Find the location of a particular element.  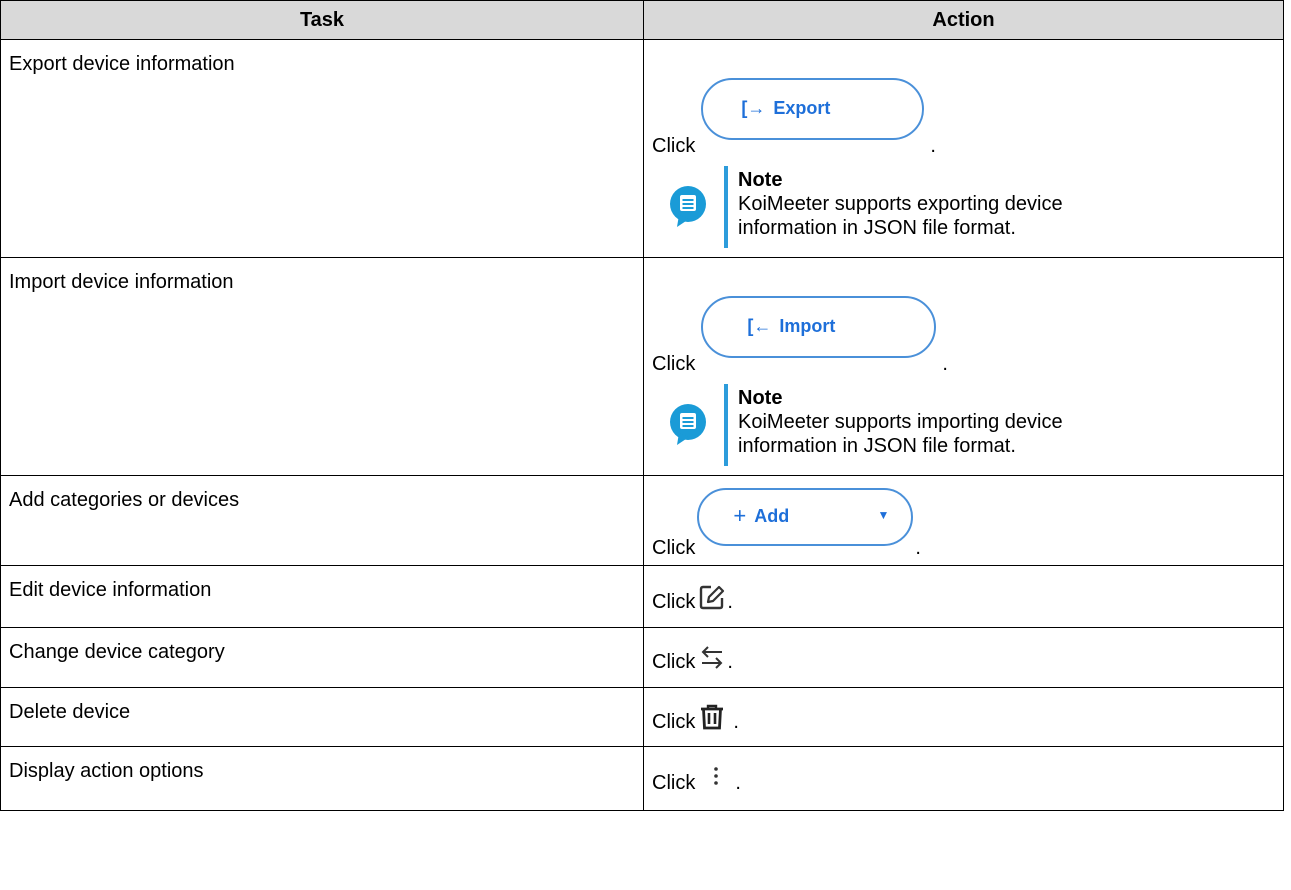

caret-down-icon: ▼ is located at coordinates (883, 515).